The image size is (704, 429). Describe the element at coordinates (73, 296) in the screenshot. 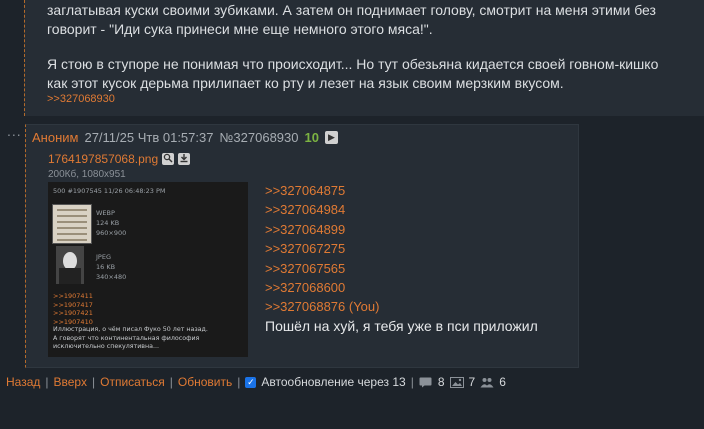

I see `thumbnail-link: >>1907411` at that location.